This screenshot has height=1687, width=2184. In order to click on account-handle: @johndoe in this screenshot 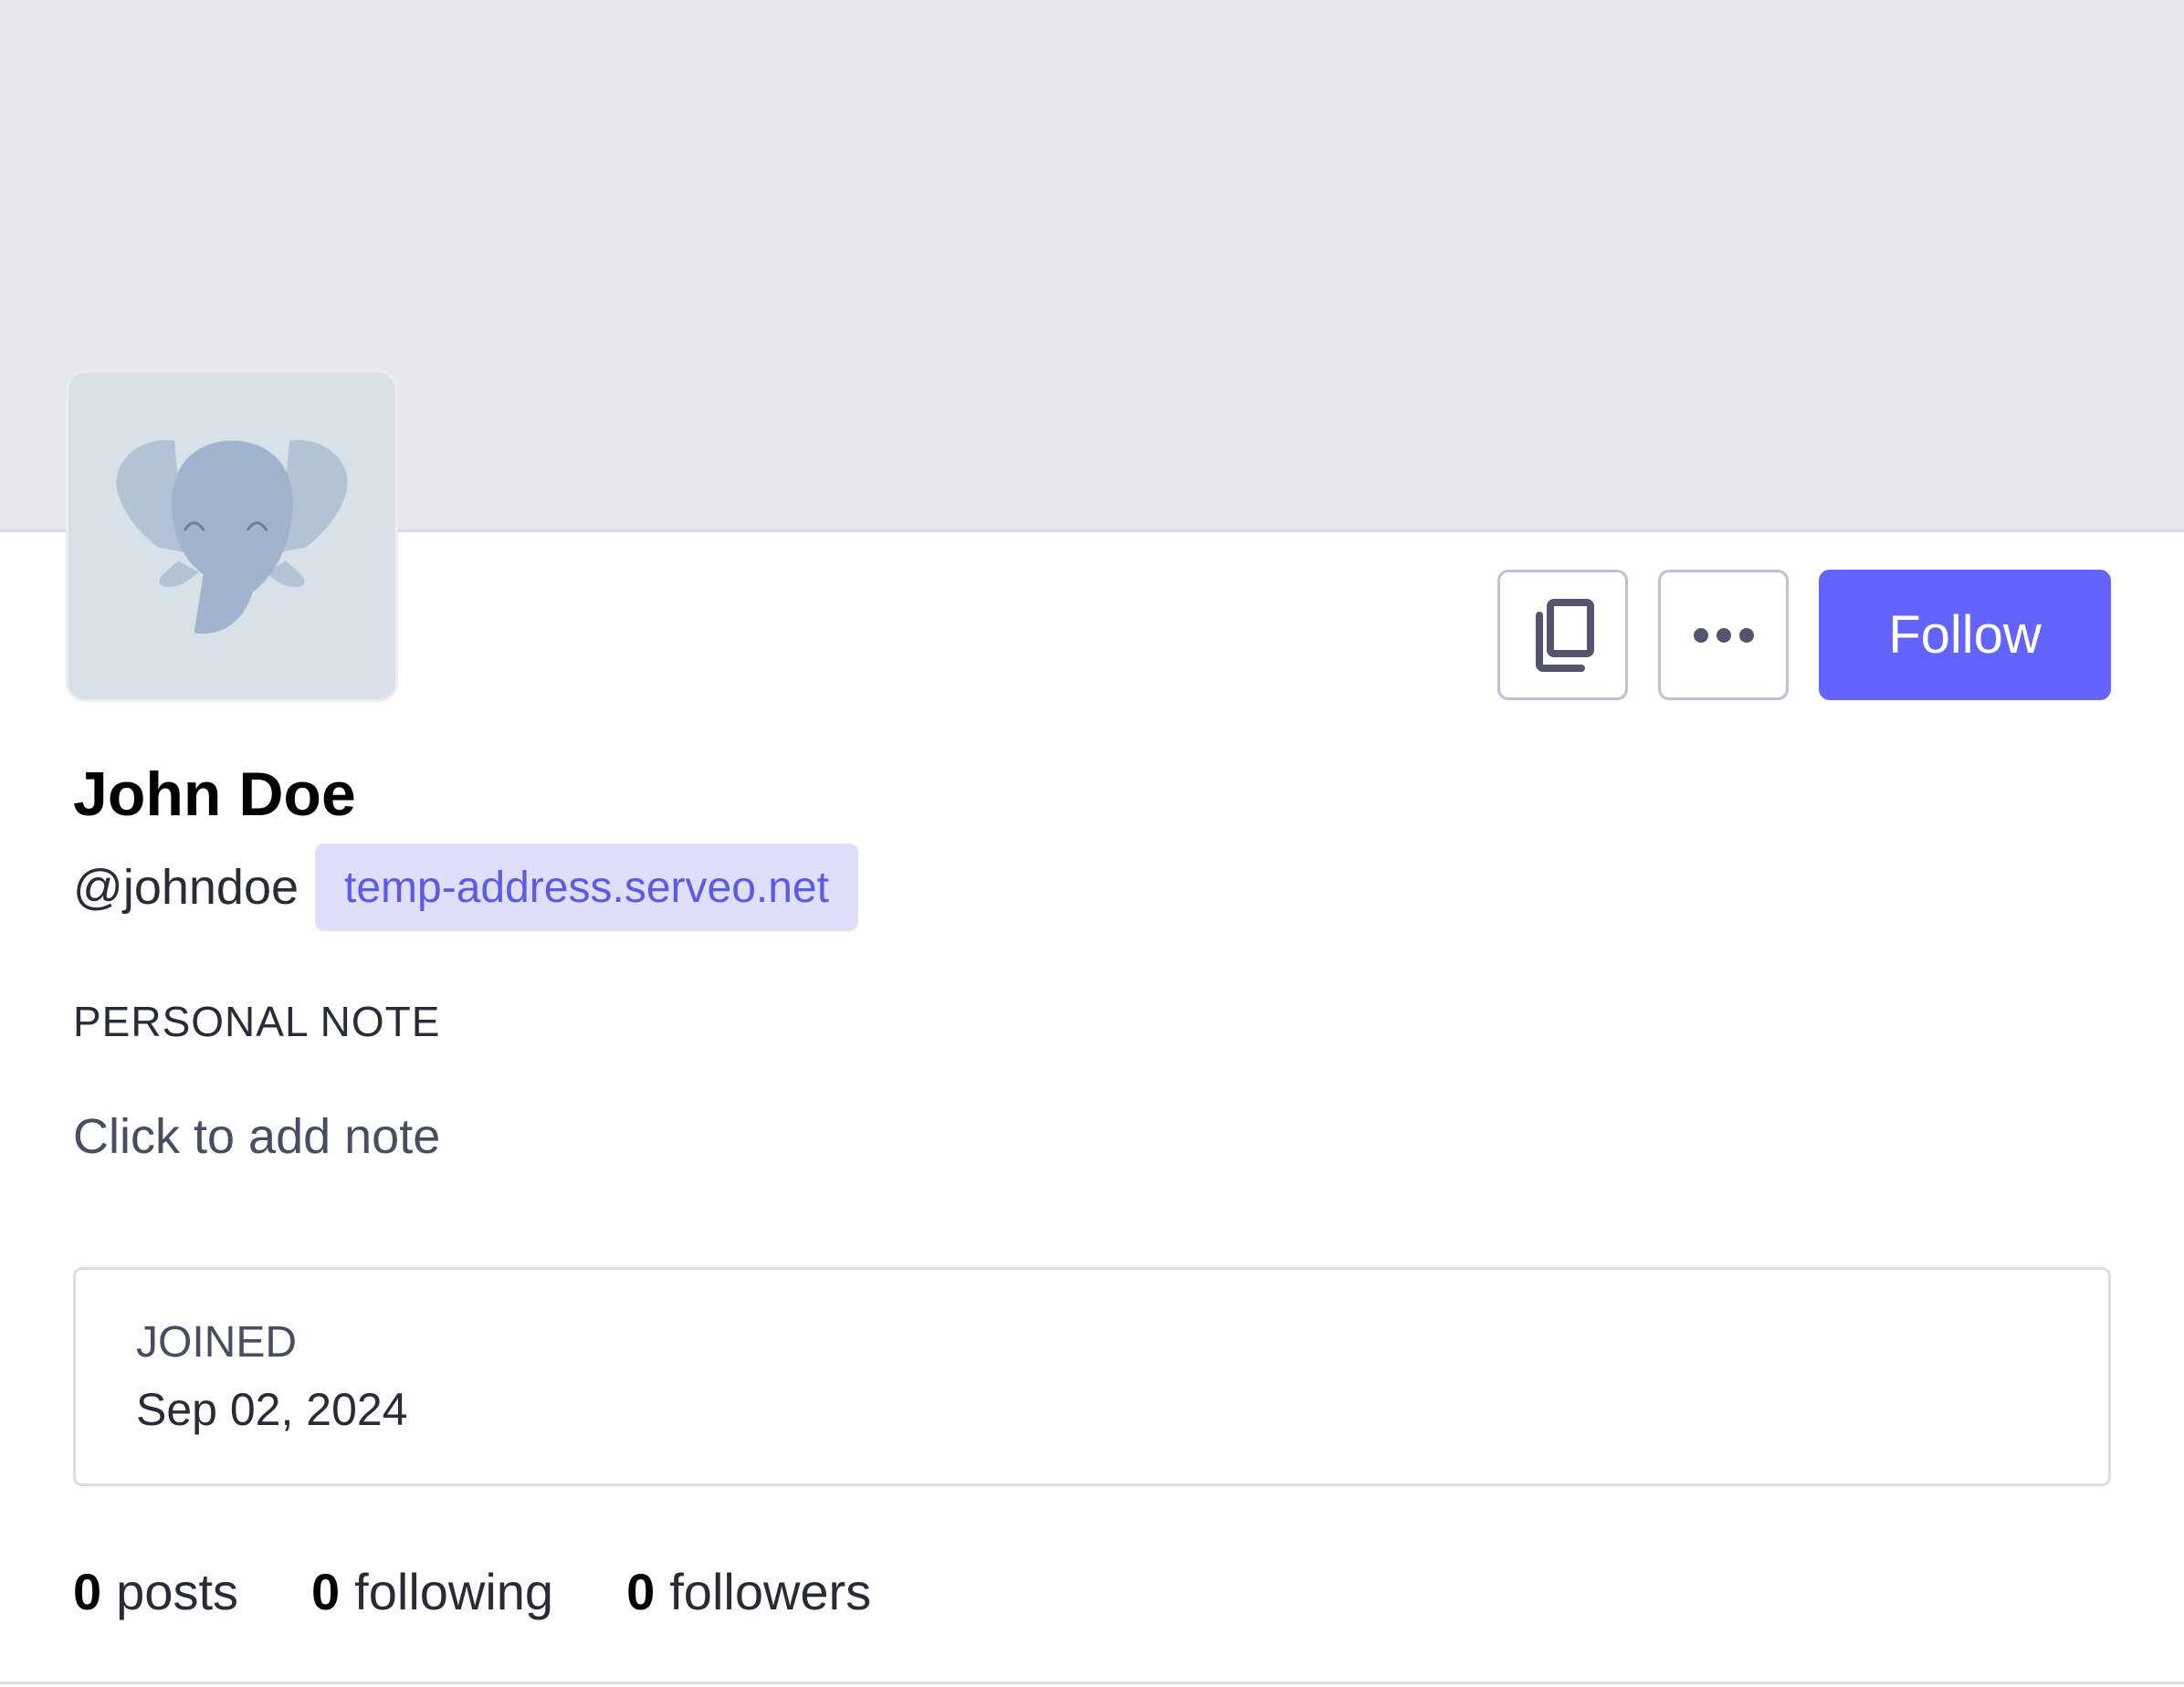, I will do `click(186, 887)`.